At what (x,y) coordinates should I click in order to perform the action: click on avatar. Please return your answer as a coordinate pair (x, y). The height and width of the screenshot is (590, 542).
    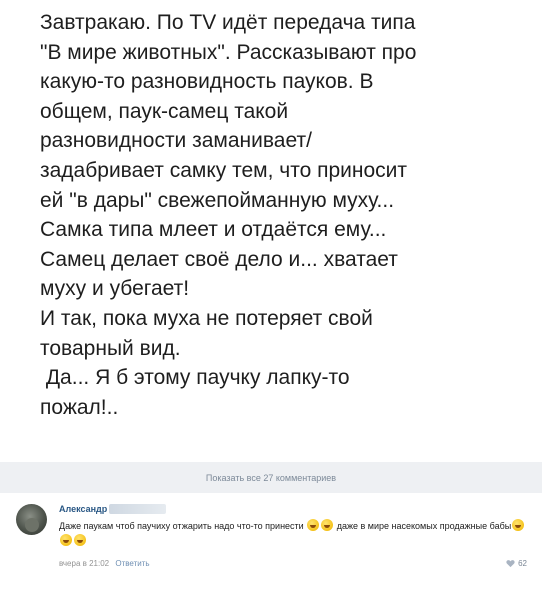
    Looking at the image, I should click on (31, 519).